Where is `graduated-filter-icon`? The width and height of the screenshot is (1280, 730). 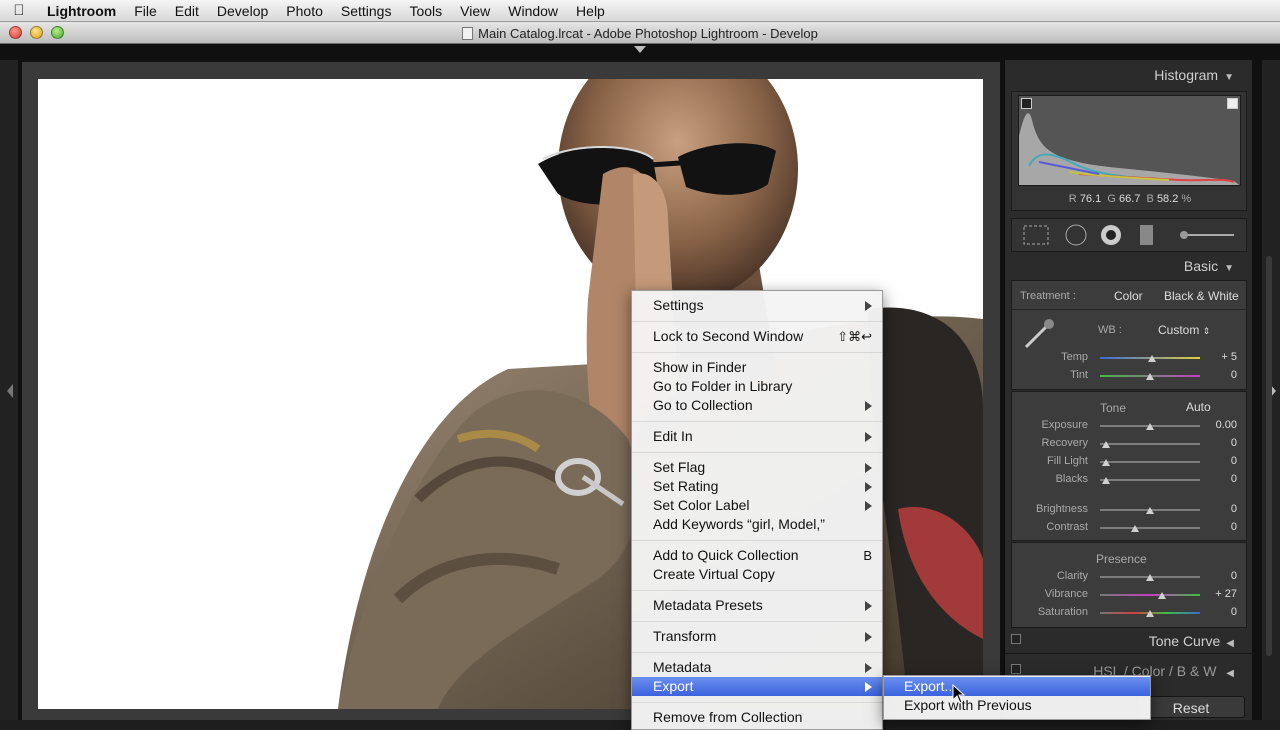
graduated-filter-icon is located at coordinates (1146, 235).